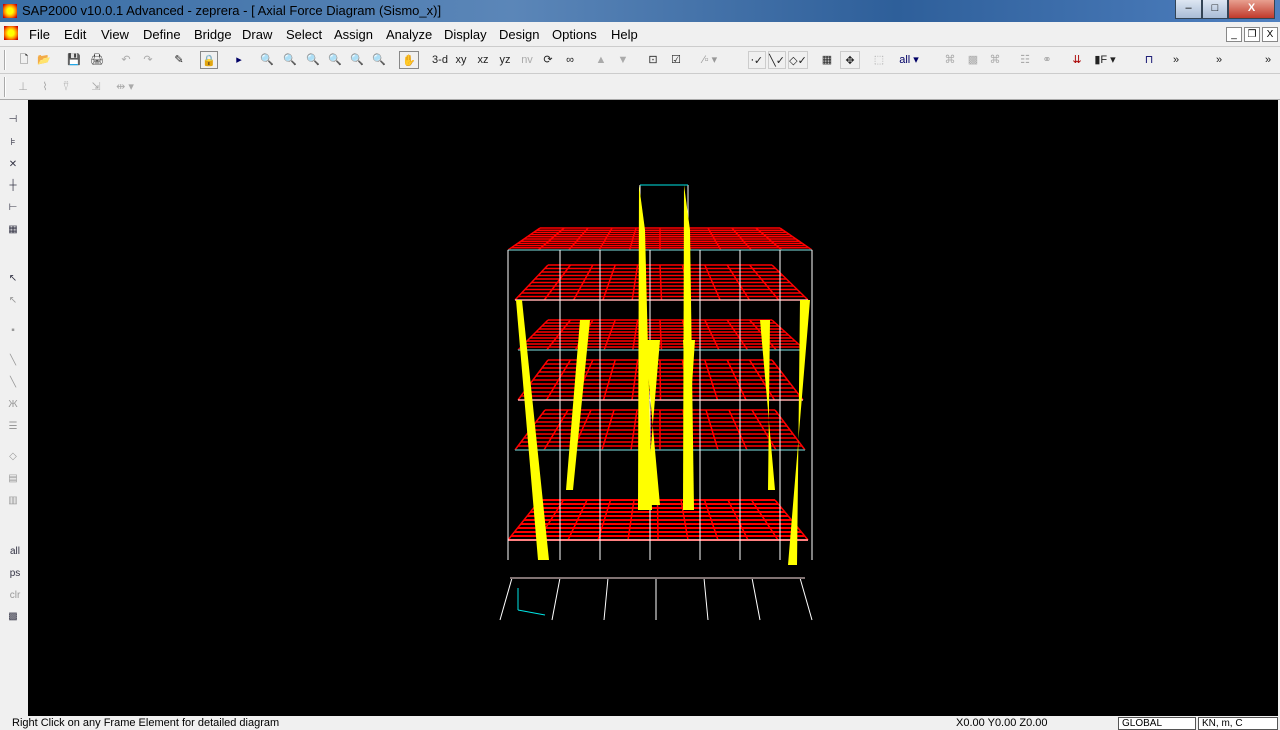  What do you see at coordinates (379, 60) in the screenshot?
I see `pan-zoom-icon: 🔍` at bounding box center [379, 60].